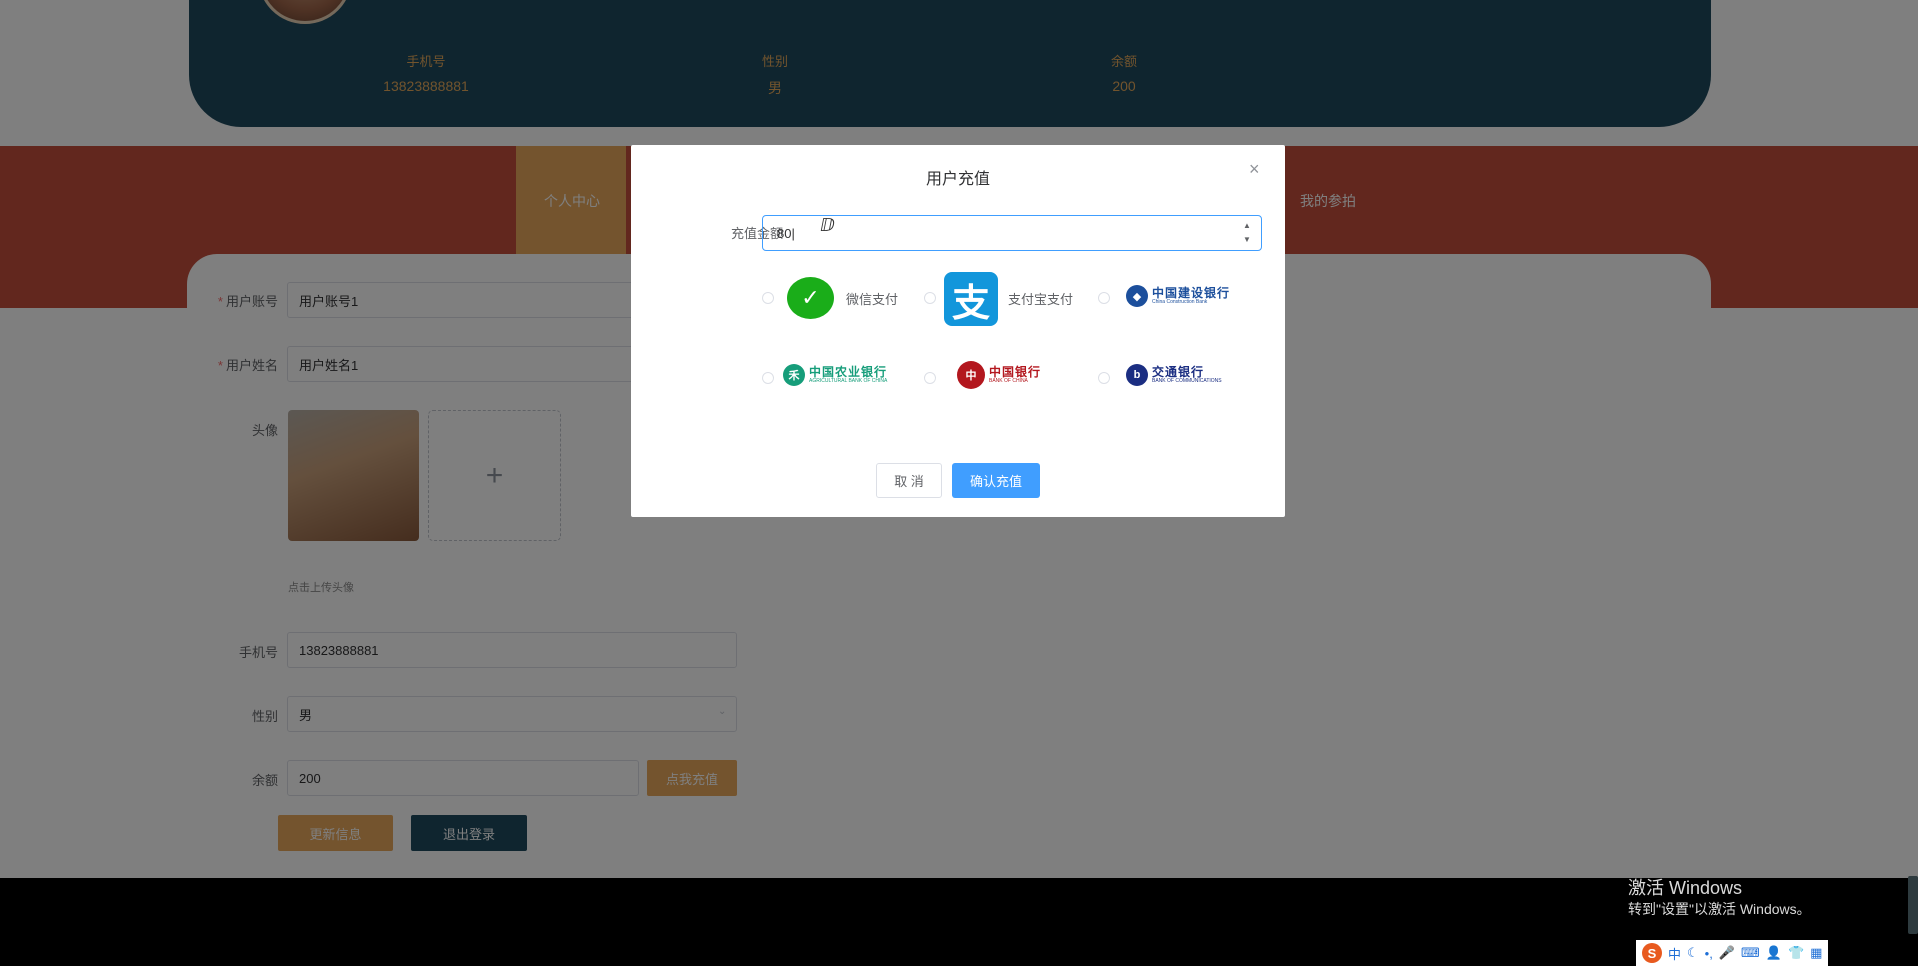  What do you see at coordinates (848, 372) in the screenshot?
I see `abc-name: 中国农业银行` at bounding box center [848, 372].